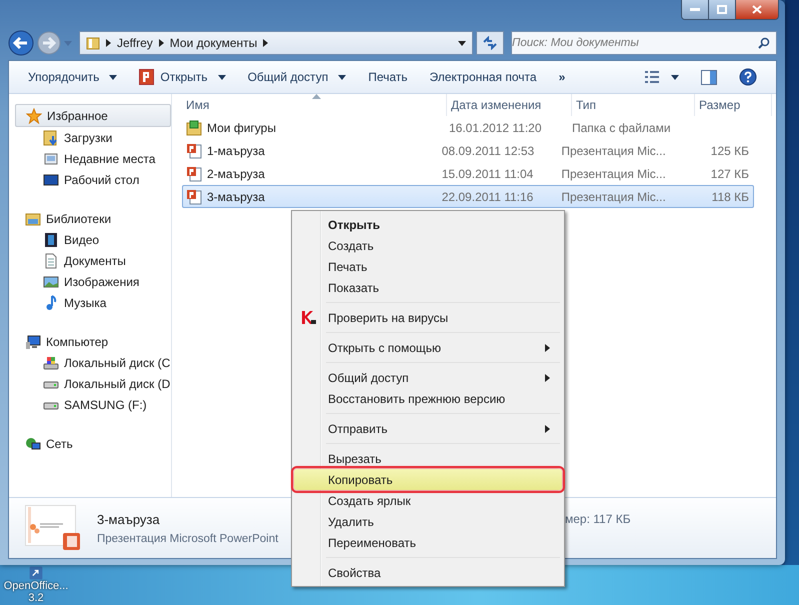  I want to click on more-button: », so click(562, 77).